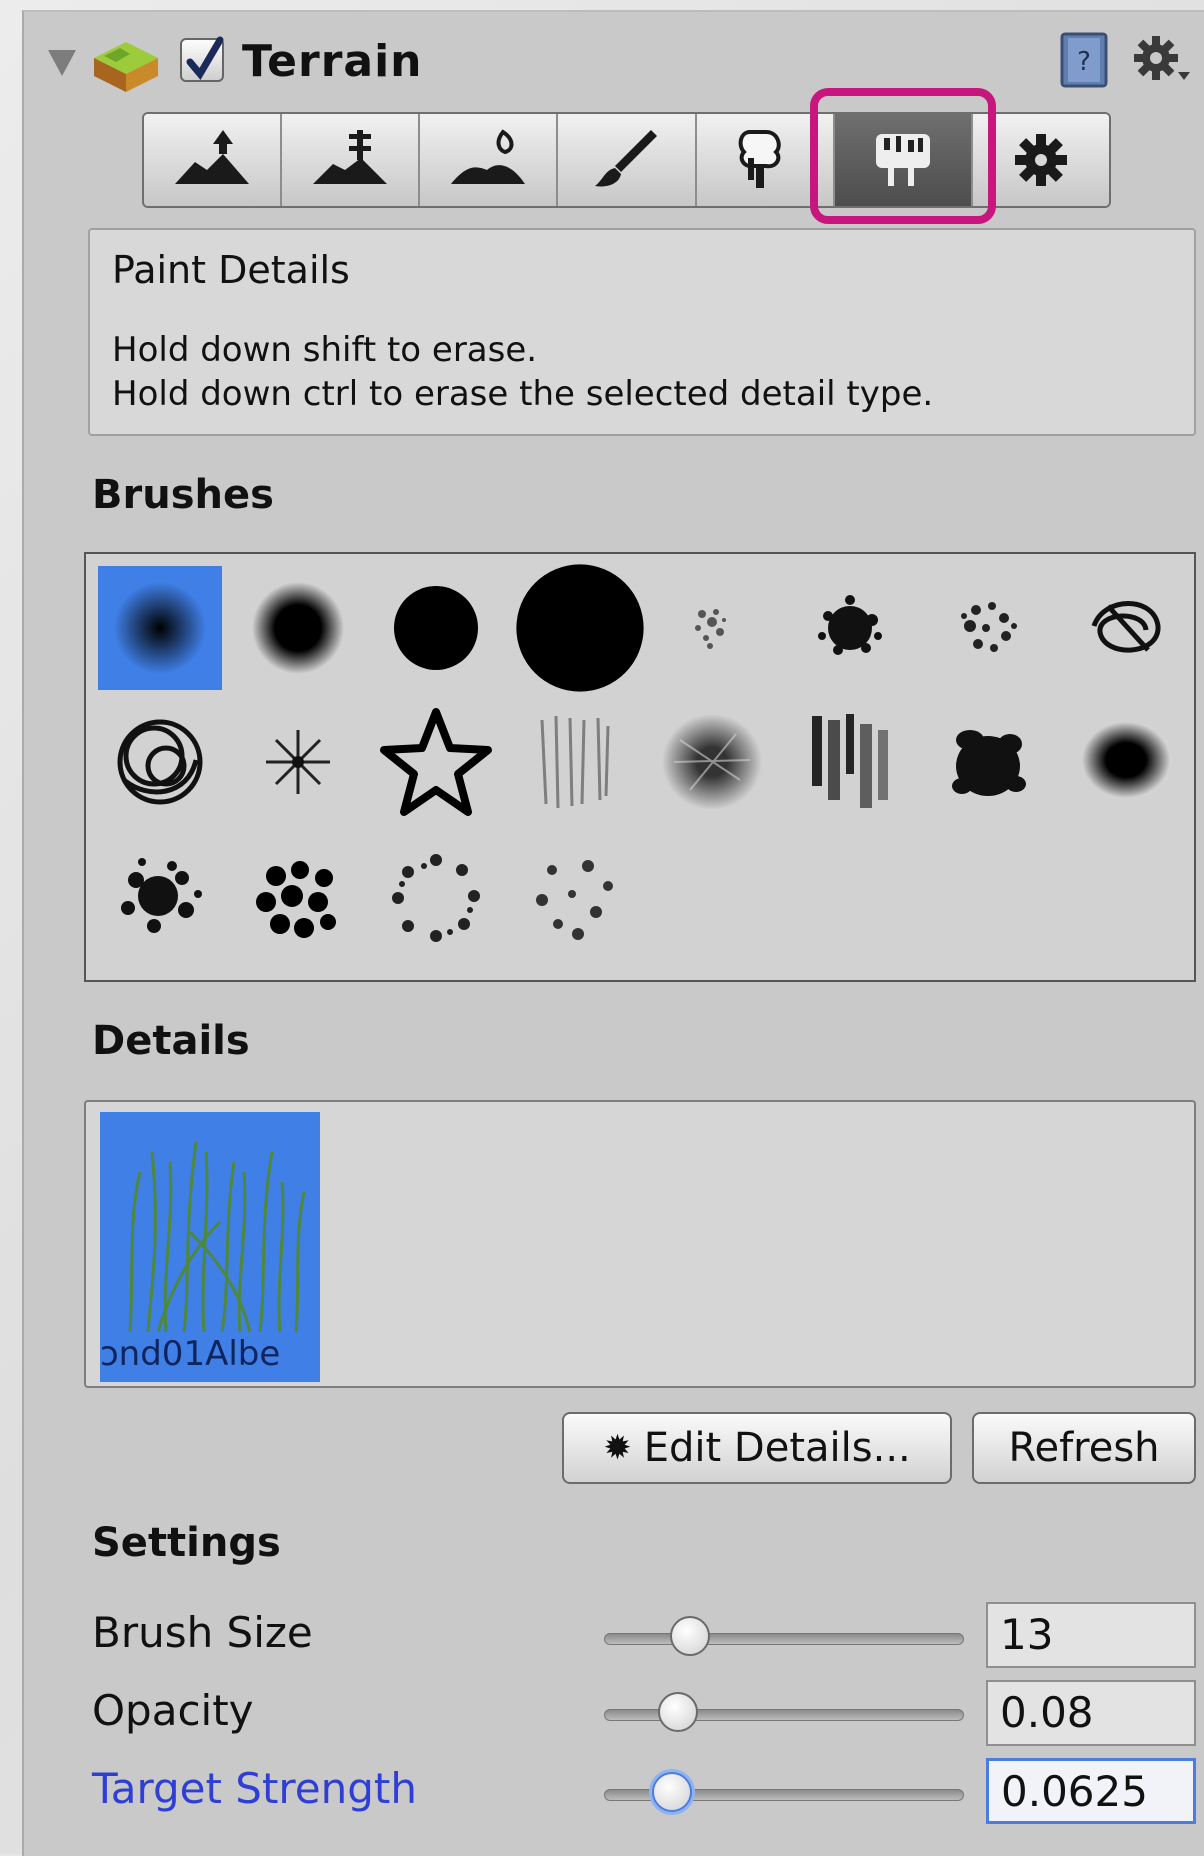  I want to click on brush-starburst, so click(298, 762).